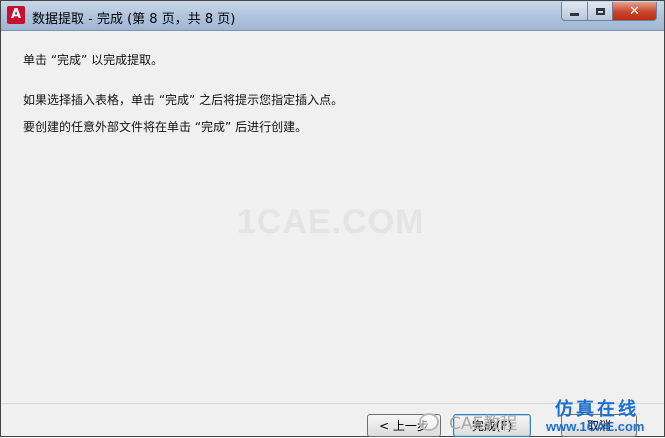 The height and width of the screenshot is (438, 665). Describe the element at coordinates (93, 60) in the screenshot. I see `finish-instruction: 单击 “完成” 以完成提取。` at that location.